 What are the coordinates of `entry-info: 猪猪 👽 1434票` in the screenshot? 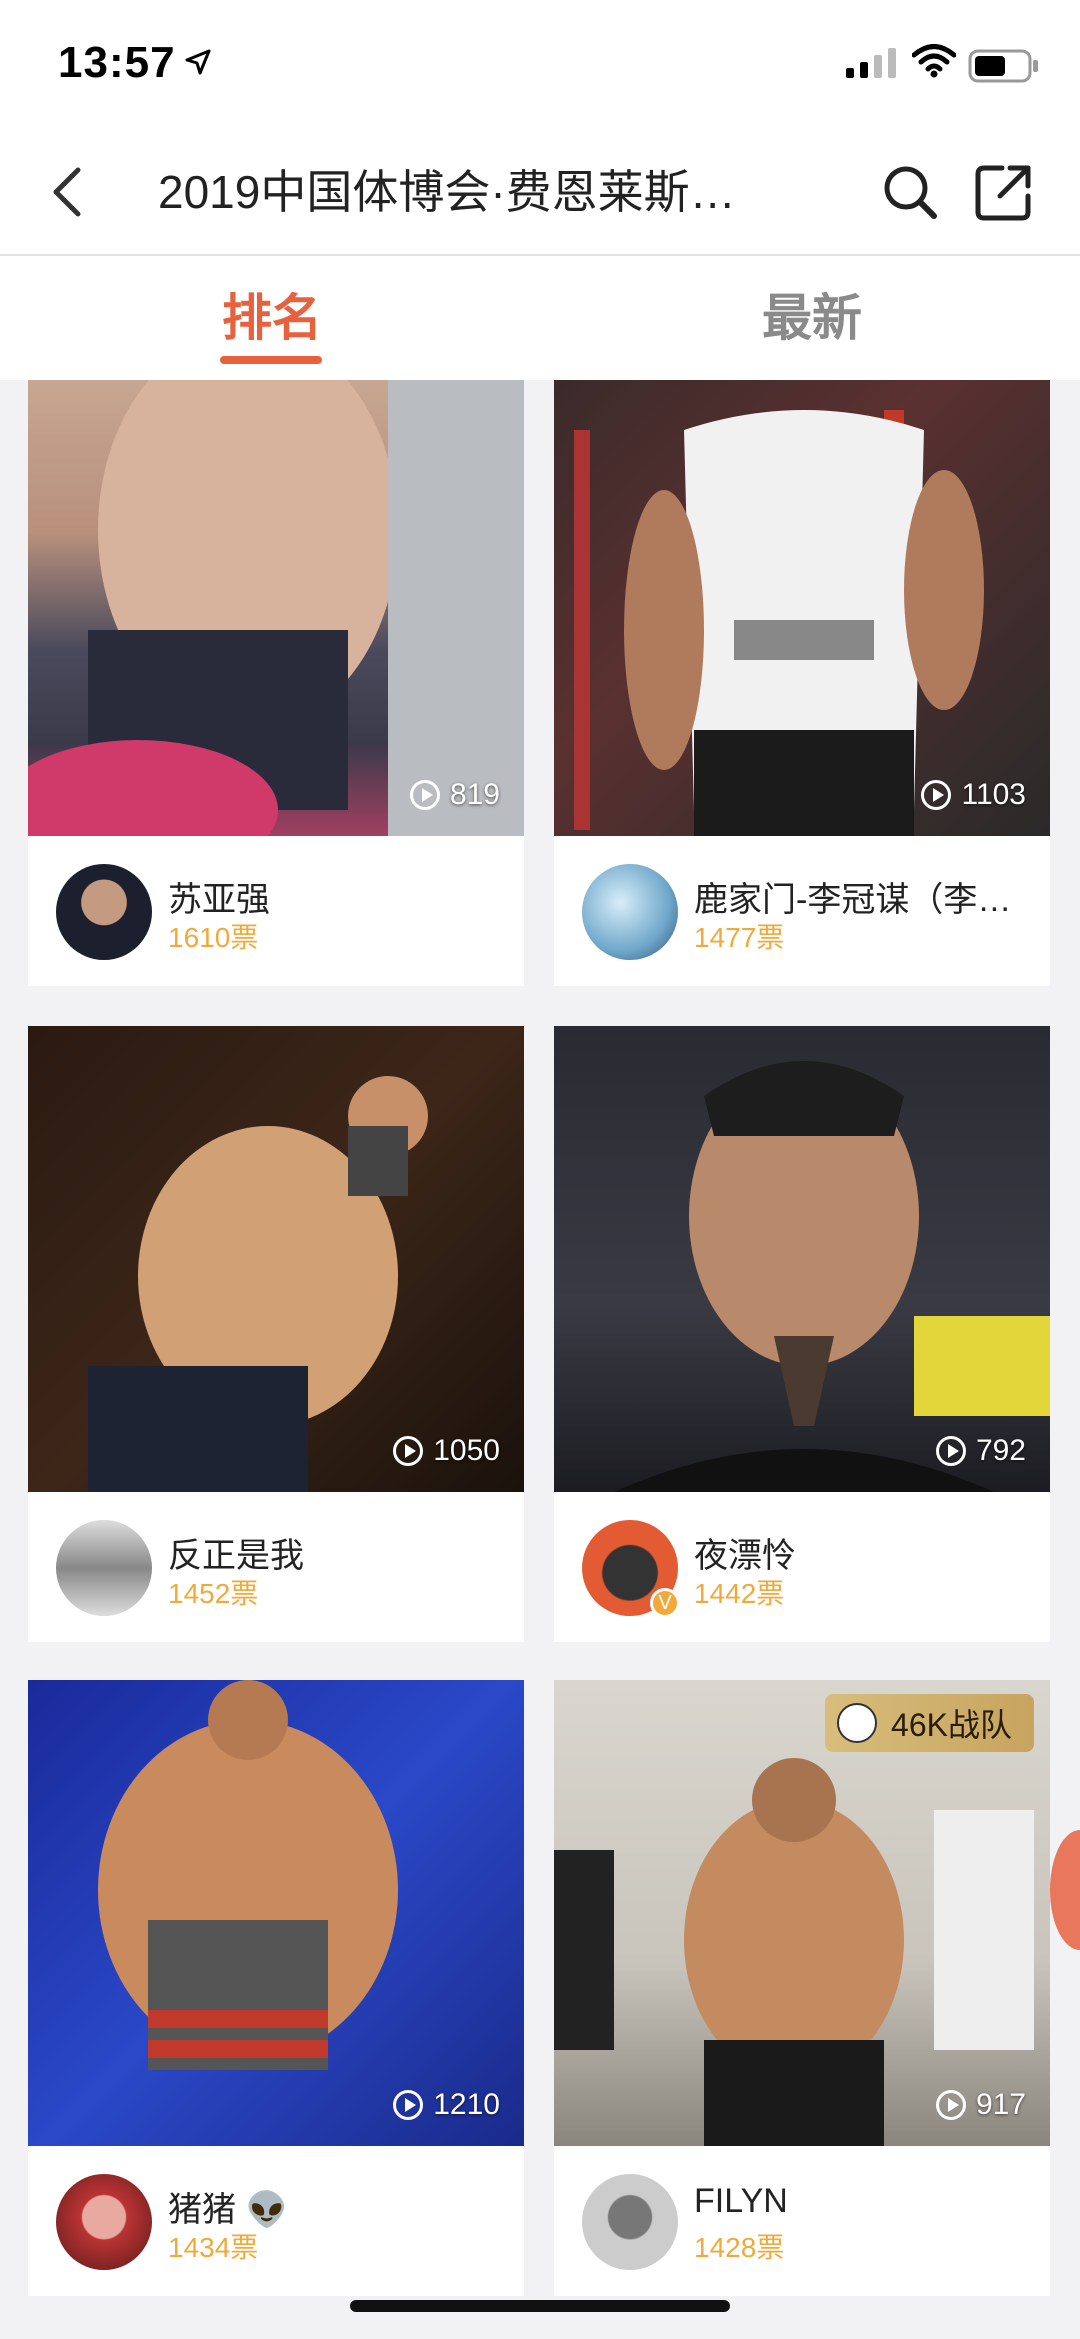 It's located at (276, 2221).